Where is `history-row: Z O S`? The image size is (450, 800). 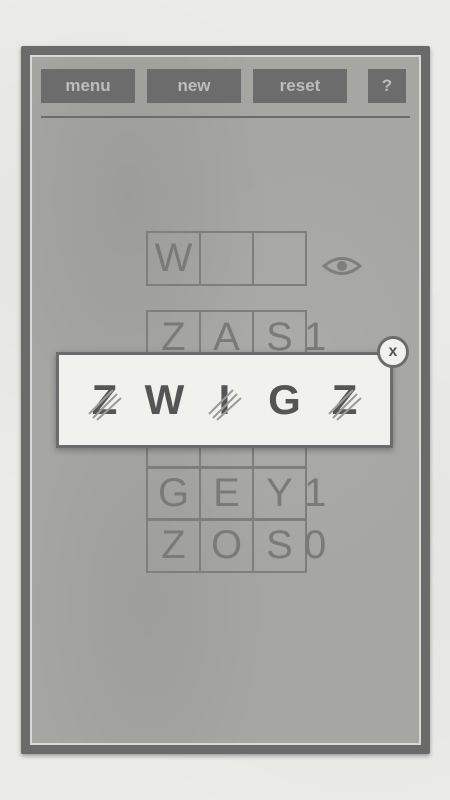 history-row: Z O S is located at coordinates (226, 545).